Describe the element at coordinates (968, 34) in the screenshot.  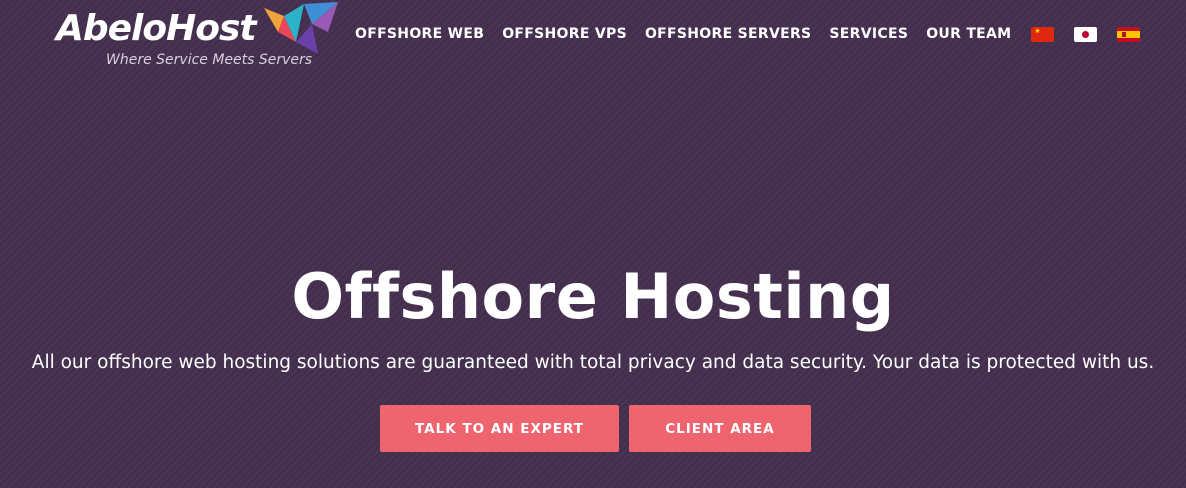
I see `nav-our-team: OUR TEAM` at that location.